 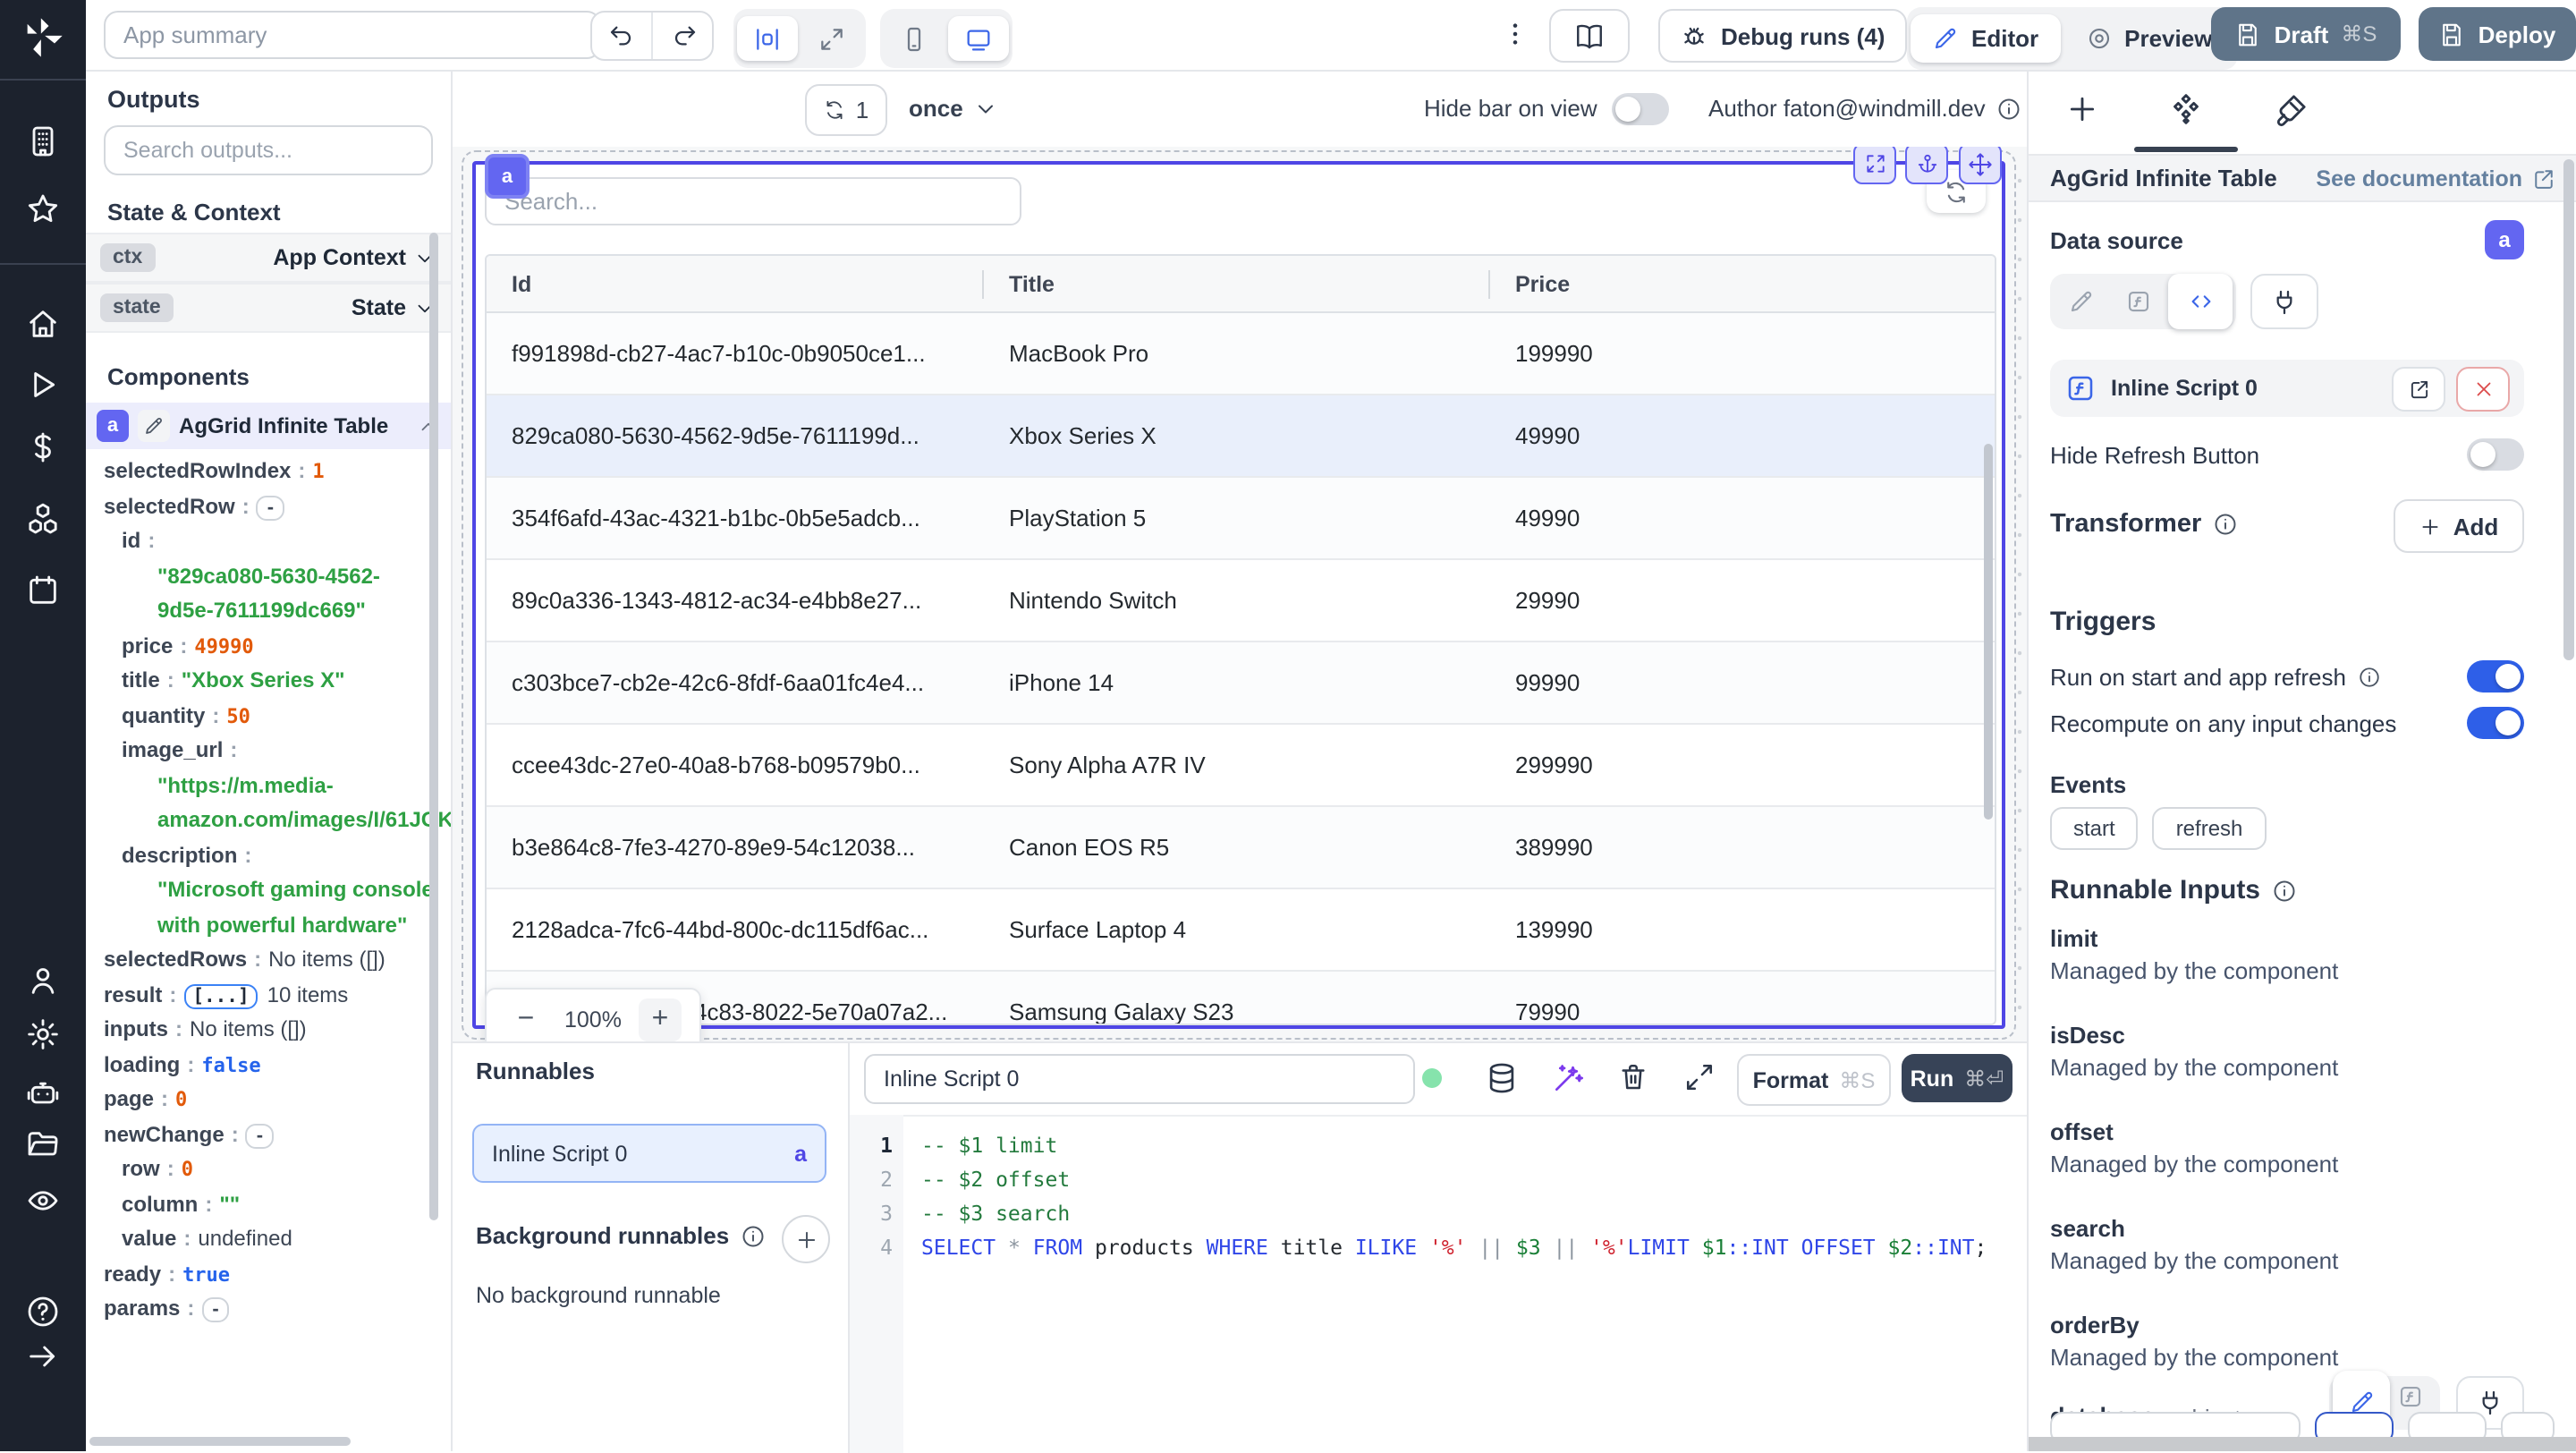 I want to click on table-header: Id Title Price, so click(x=1241, y=284).